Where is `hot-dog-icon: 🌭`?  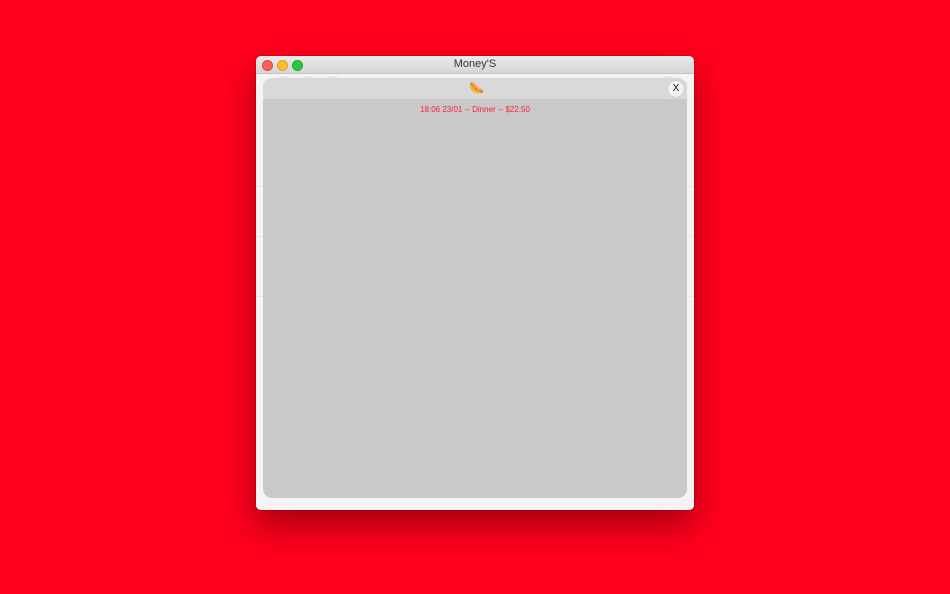
hot-dog-icon: 🌭 is located at coordinates (476, 88).